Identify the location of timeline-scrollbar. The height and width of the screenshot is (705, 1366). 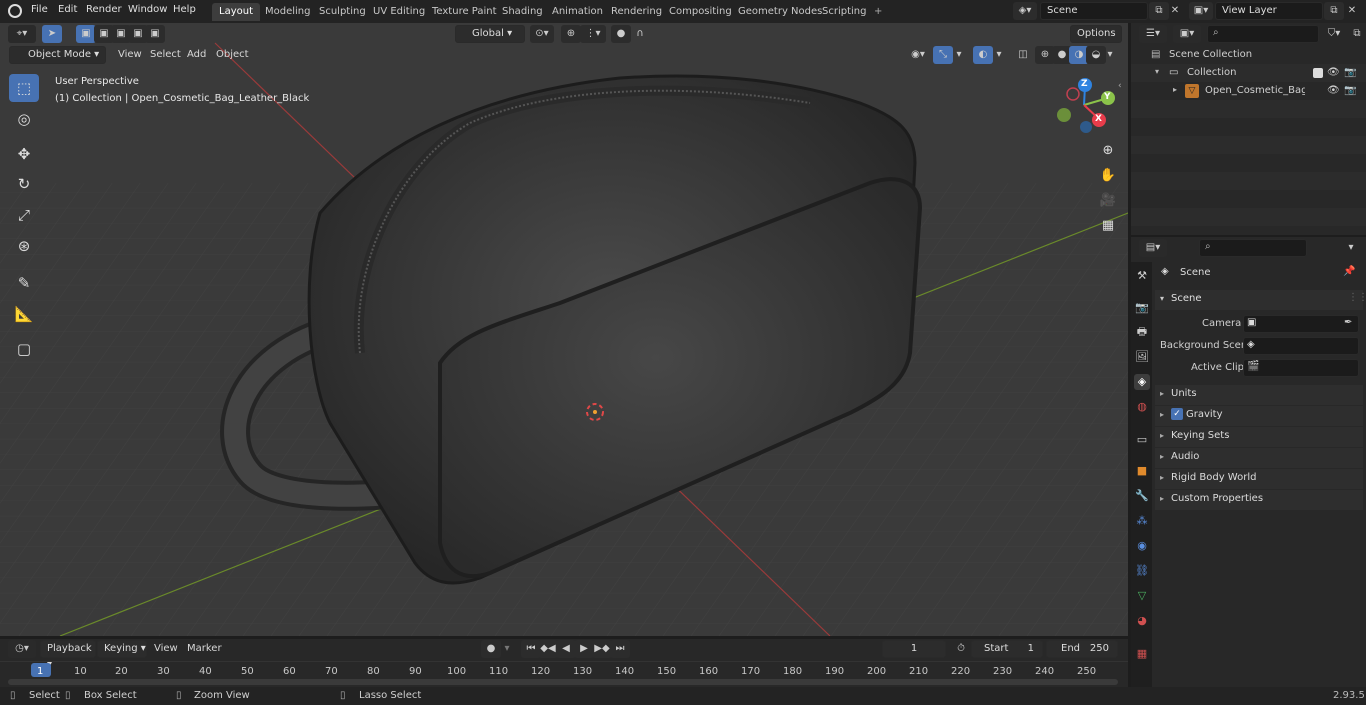
(563, 682).